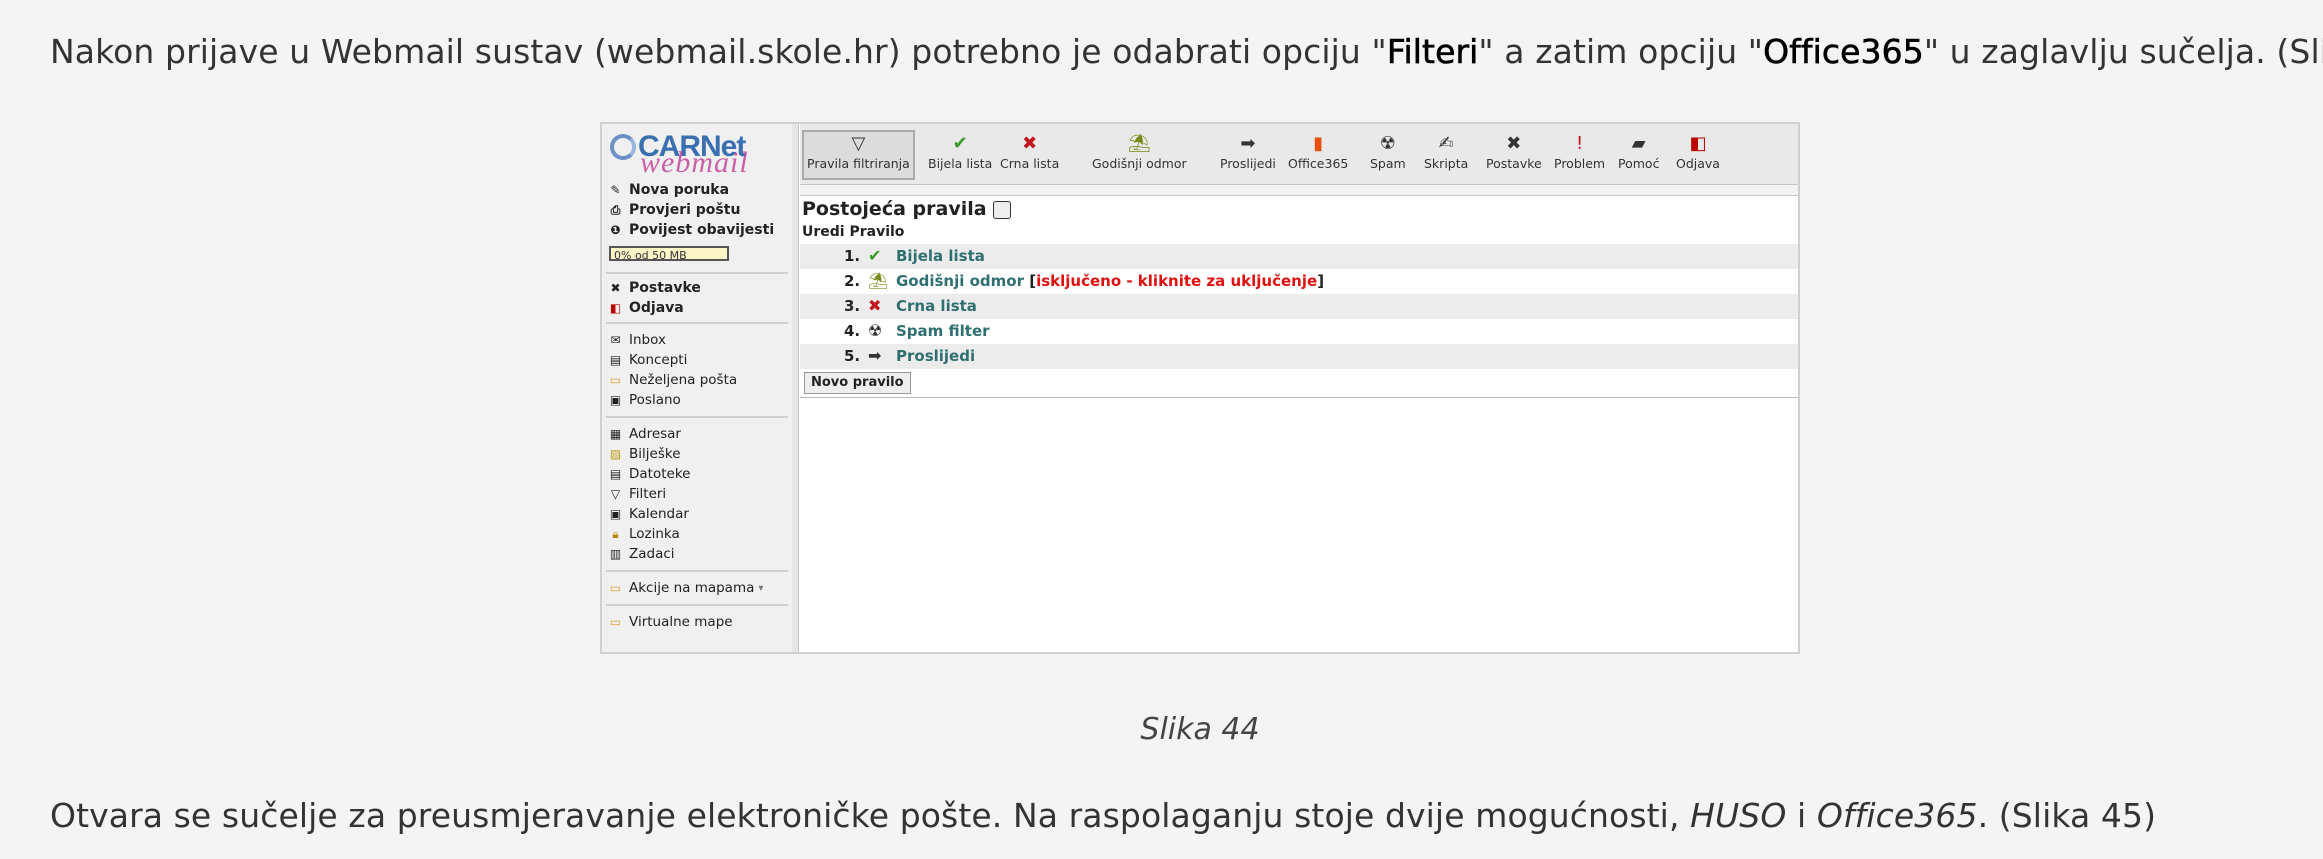  What do you see at coordinates (1200, 729) in the screenshot?
I see `figure-caption: Slika 44` at bounding box center [1200, 729].